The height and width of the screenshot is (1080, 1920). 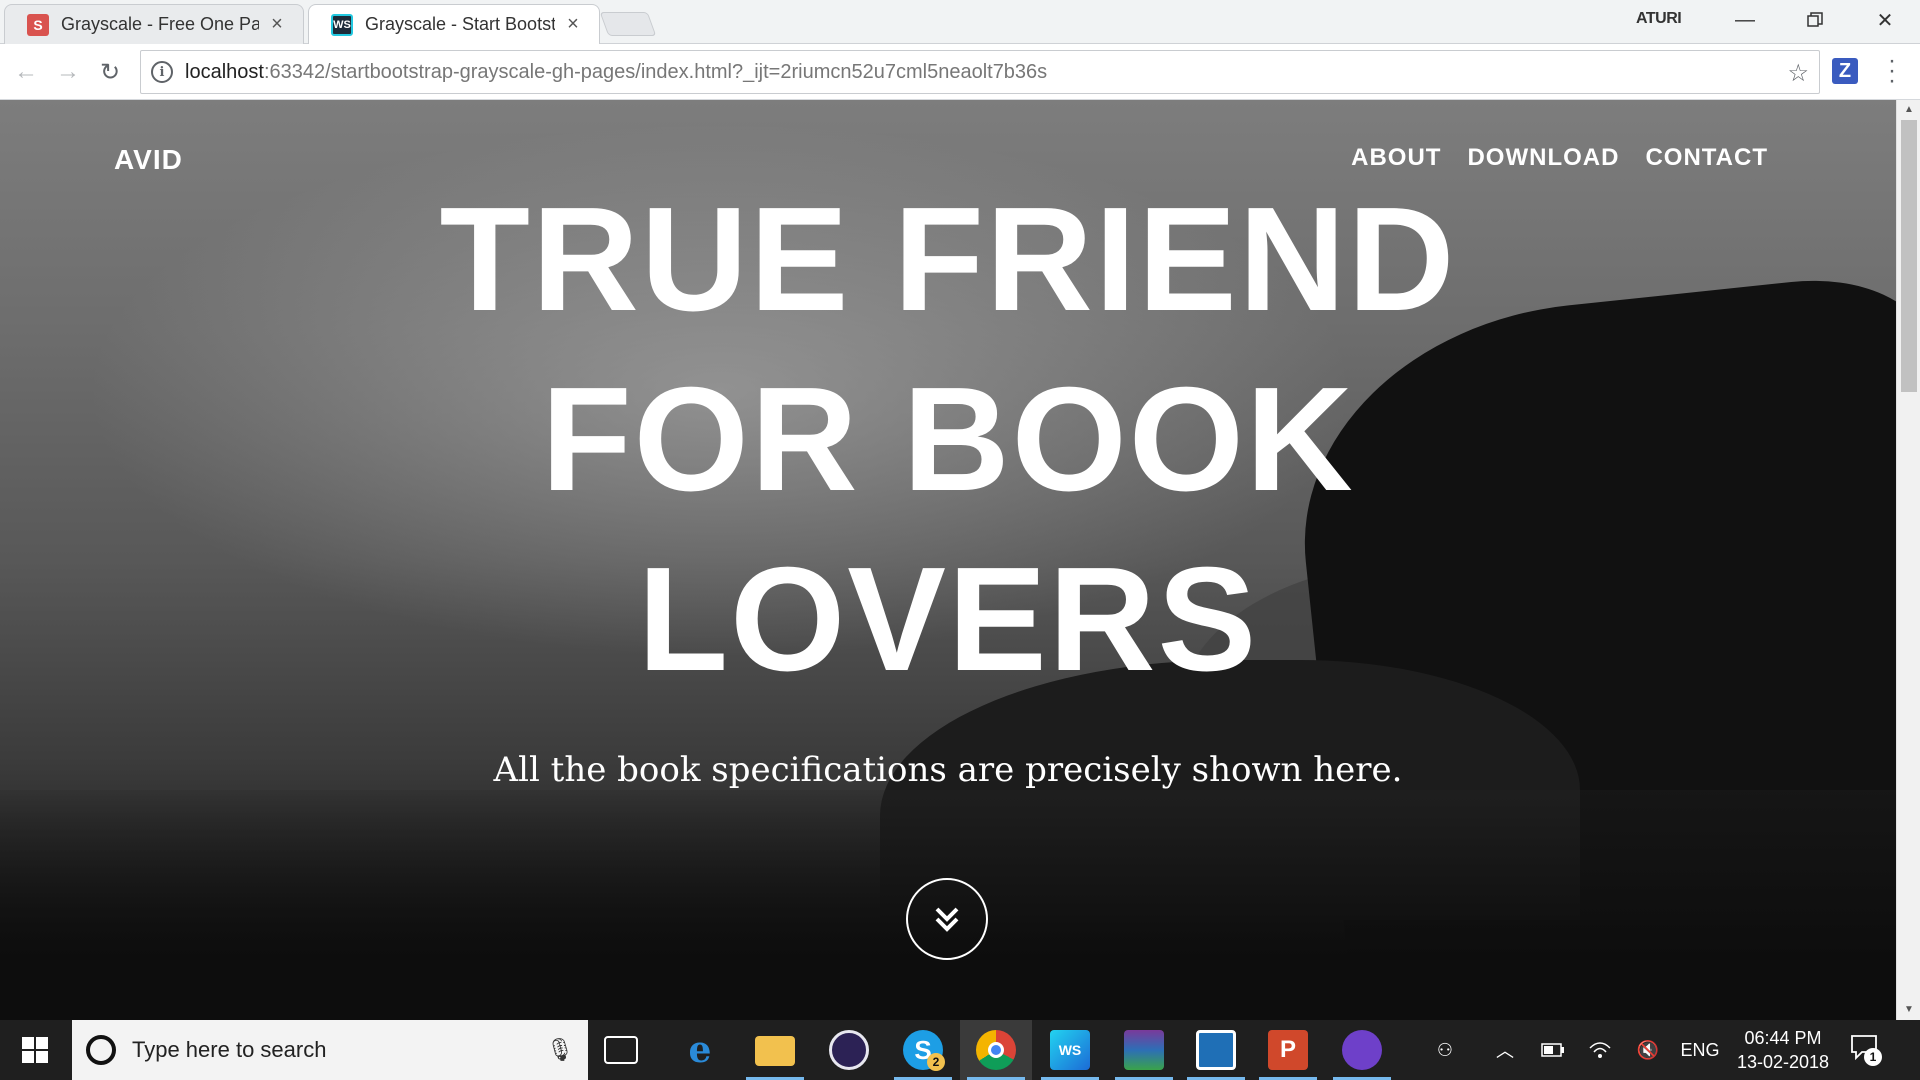 I want to click on new-tab-button, so click(x=628, y=24).